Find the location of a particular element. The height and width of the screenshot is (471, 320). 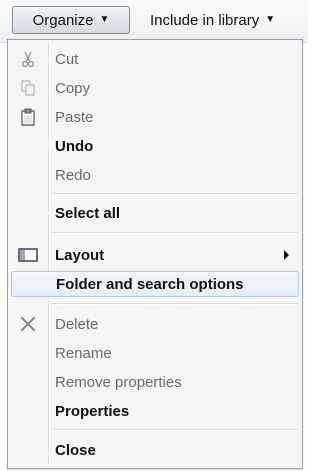

scissors-icon is located at coordinates (28, 59).